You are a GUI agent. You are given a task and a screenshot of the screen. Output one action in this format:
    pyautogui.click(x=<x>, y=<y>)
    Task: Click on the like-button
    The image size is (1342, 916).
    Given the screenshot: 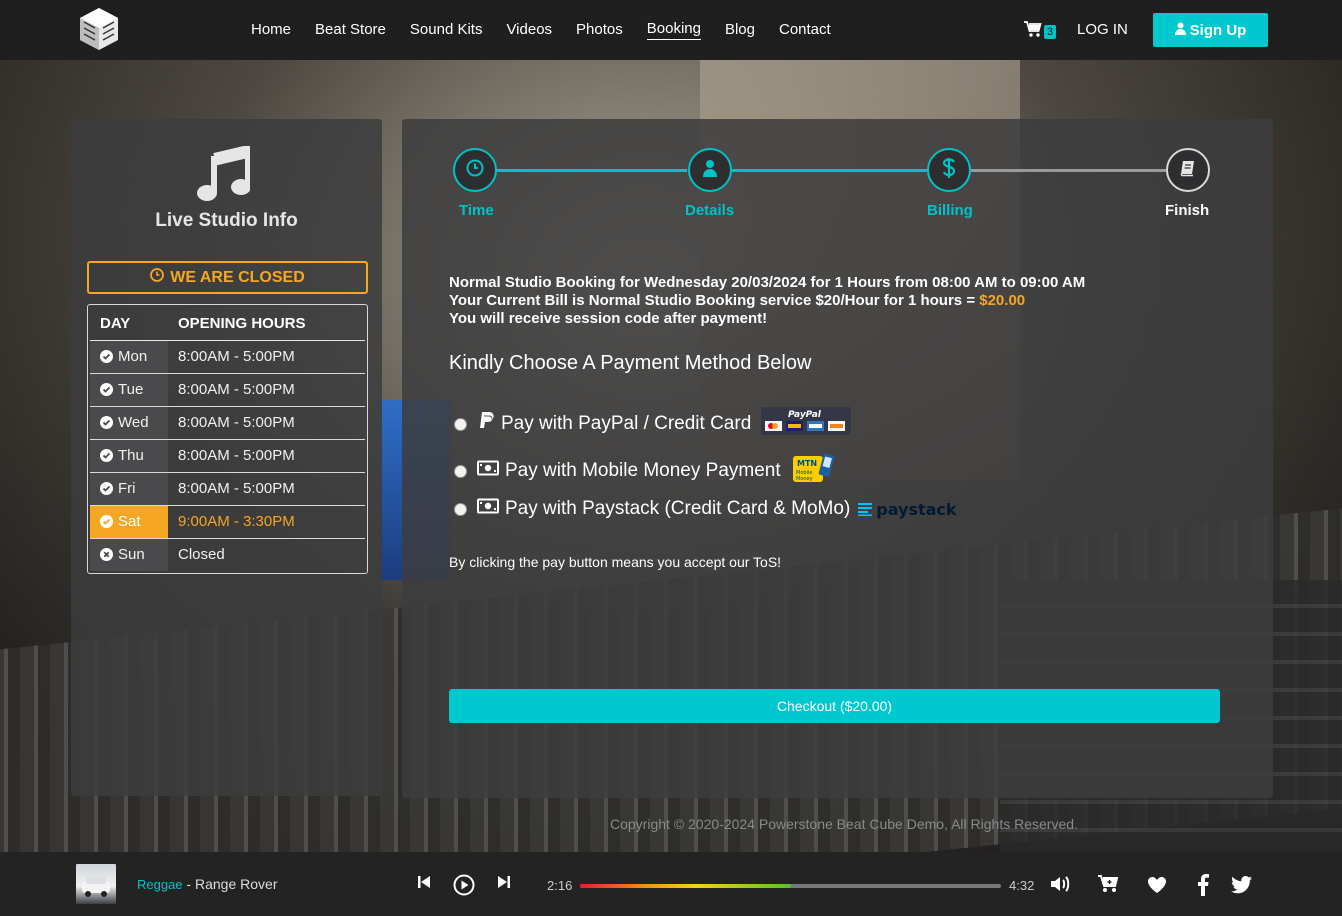 What is the action you would take?
    pyautogui.click(x=1157, y=887)
    